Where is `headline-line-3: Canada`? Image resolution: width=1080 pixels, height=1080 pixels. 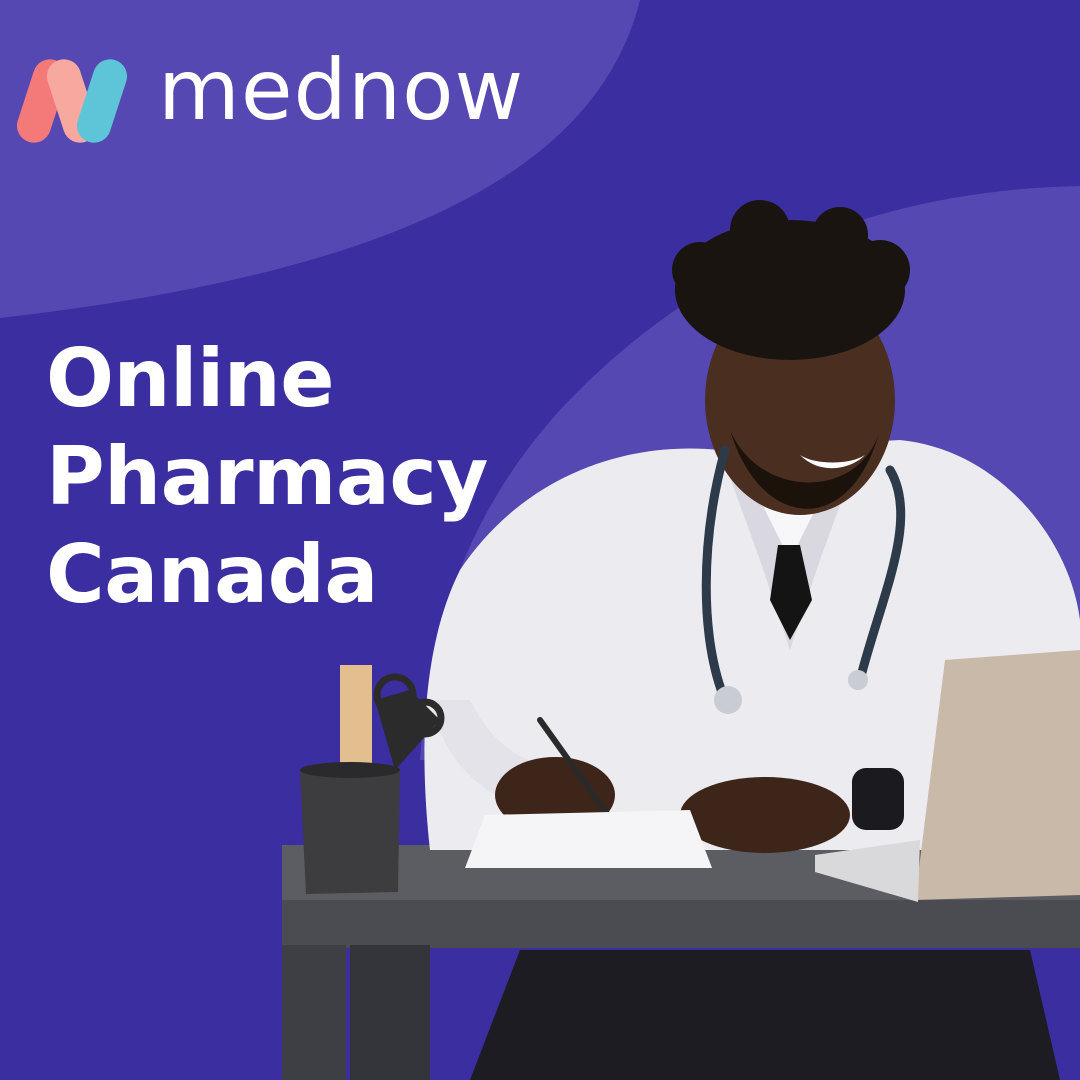
headline-line-3: Canada is located at coordinates (212, 574).